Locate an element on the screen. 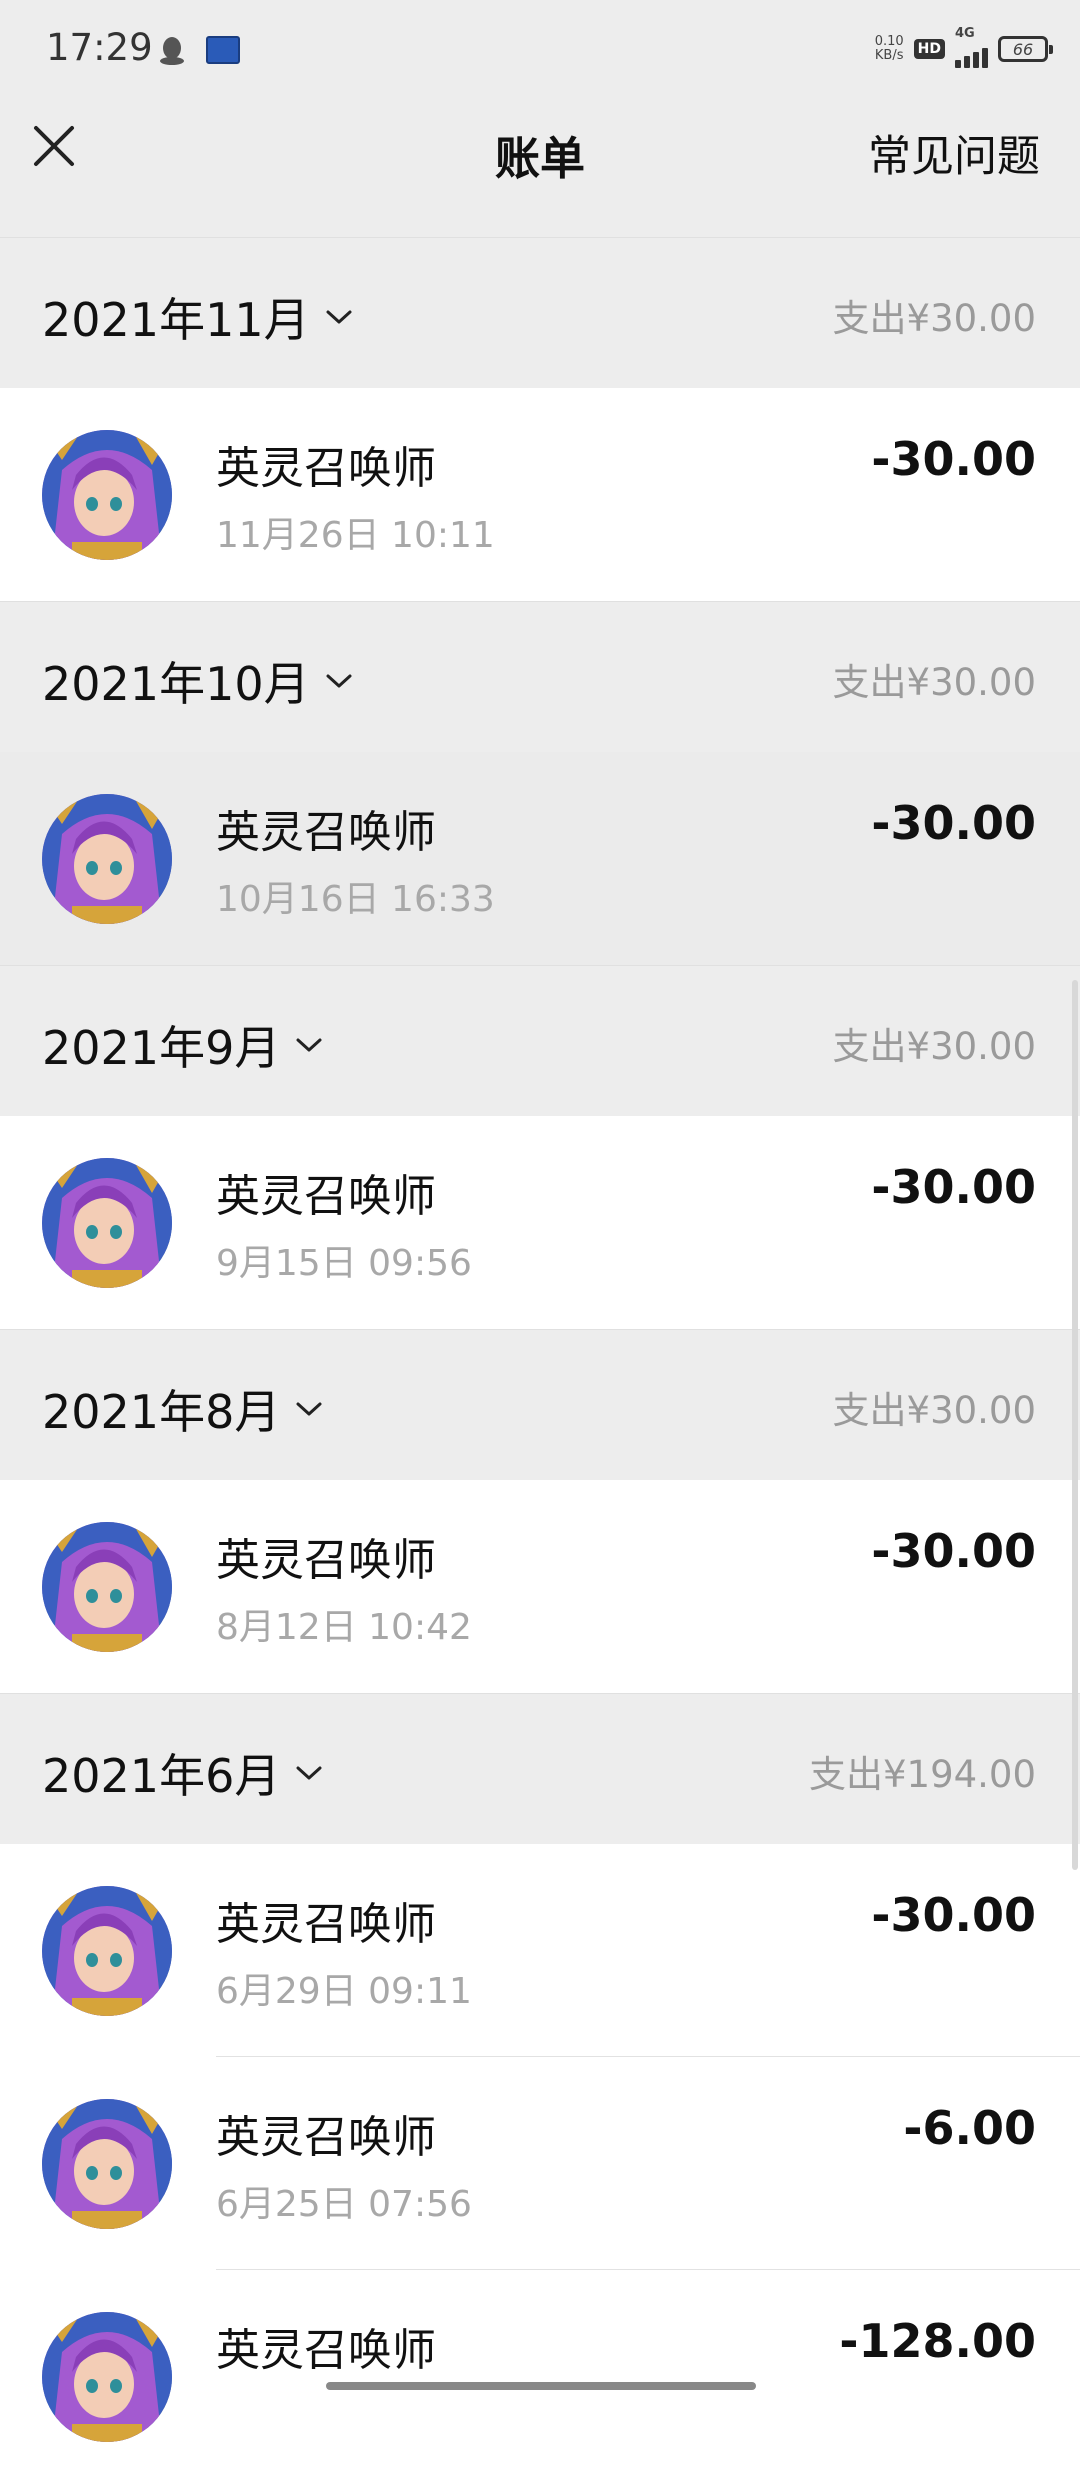  network-type-label: 4G is located at coordinates (965, 33).